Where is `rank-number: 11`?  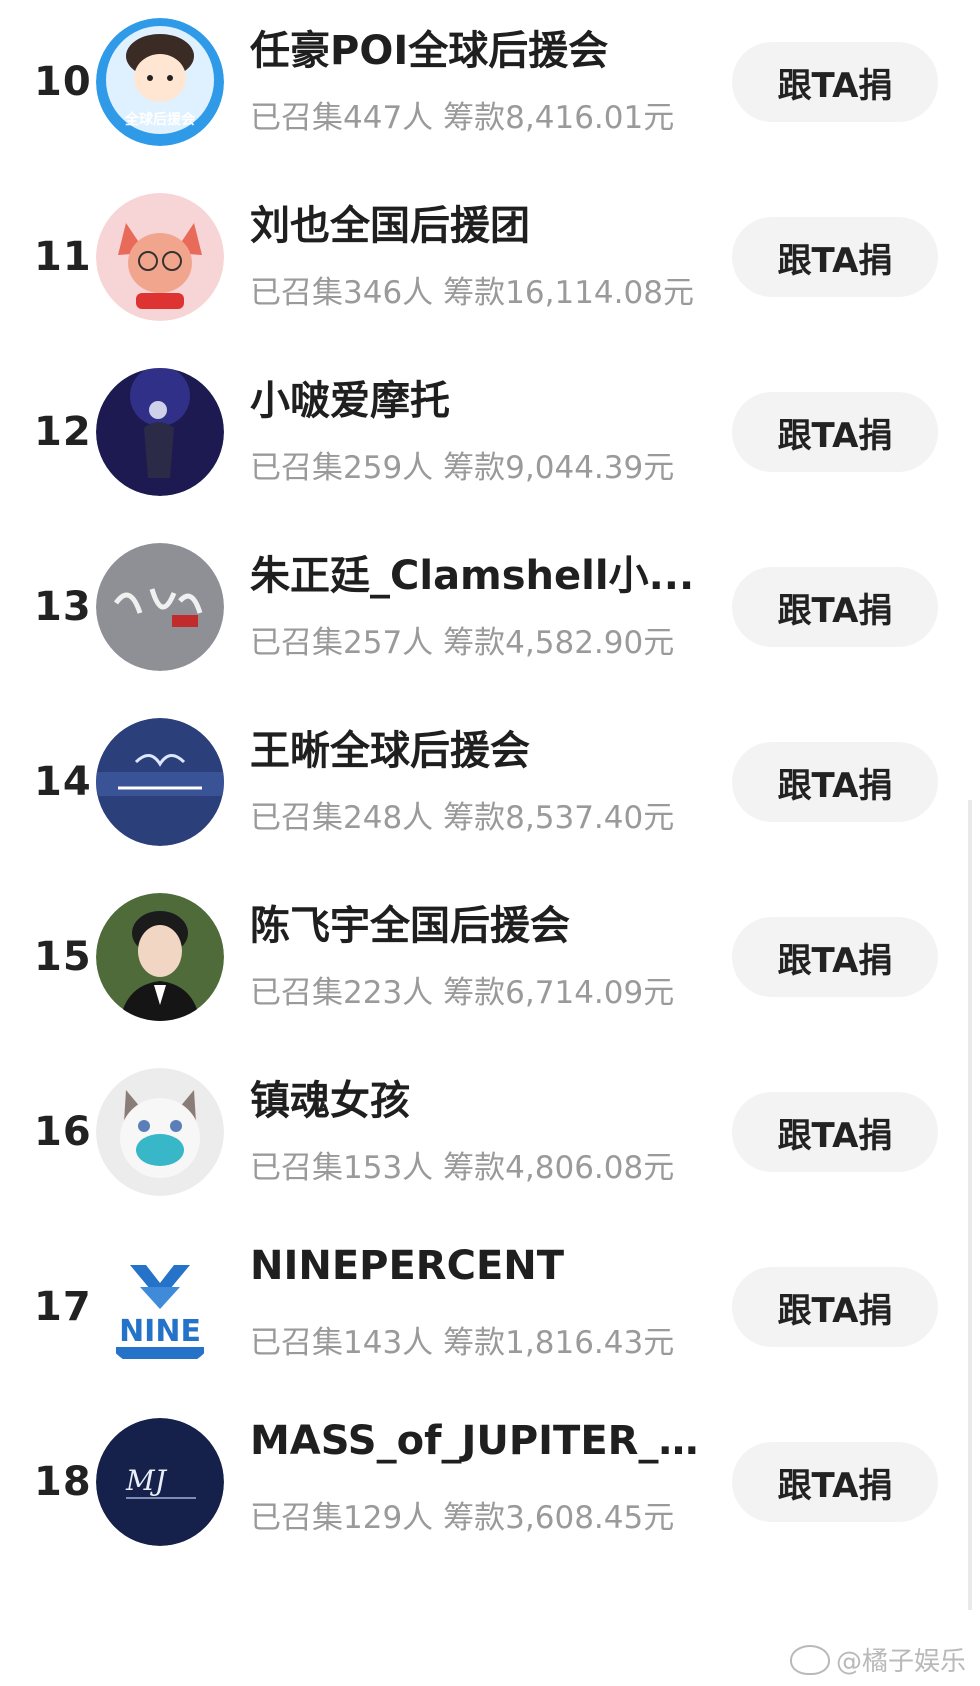
rank-number: 11 is located at coordinates (63, 257).